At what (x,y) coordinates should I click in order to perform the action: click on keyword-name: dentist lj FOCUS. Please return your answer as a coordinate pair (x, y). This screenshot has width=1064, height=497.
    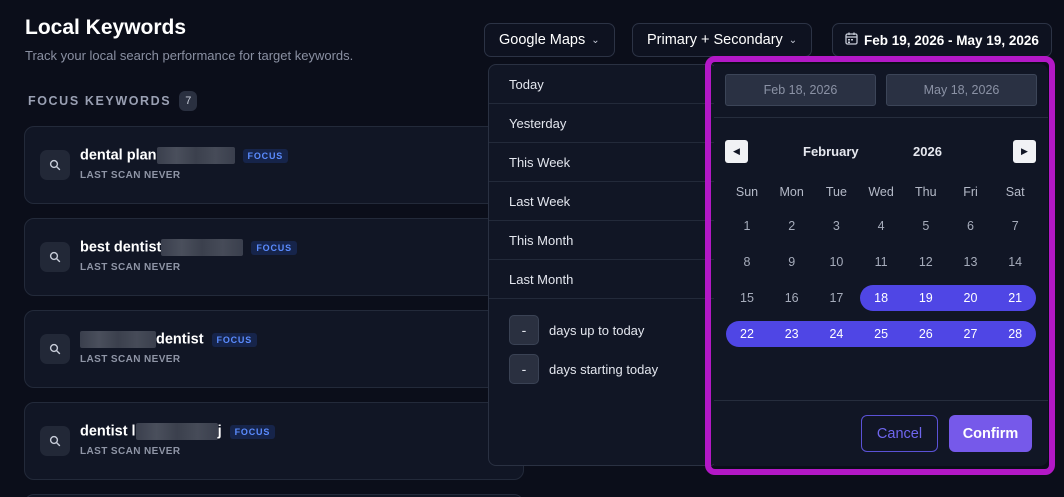
    Looking at the image, I should click on (178, 431).